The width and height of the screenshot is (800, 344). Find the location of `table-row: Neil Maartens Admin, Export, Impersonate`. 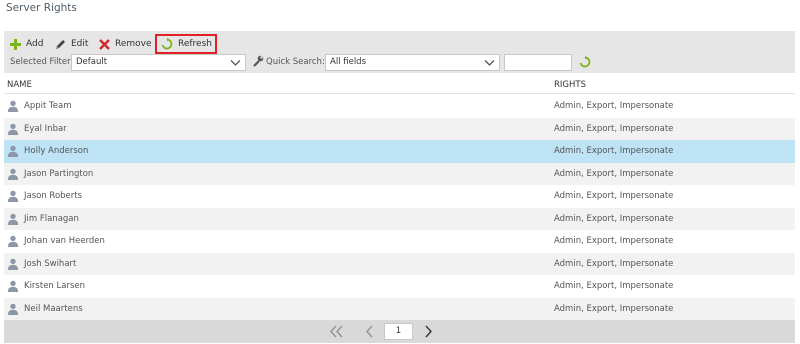

table-row: Neil Maartens Admin, Export, Impersonate is located at coordinates (399, 308).